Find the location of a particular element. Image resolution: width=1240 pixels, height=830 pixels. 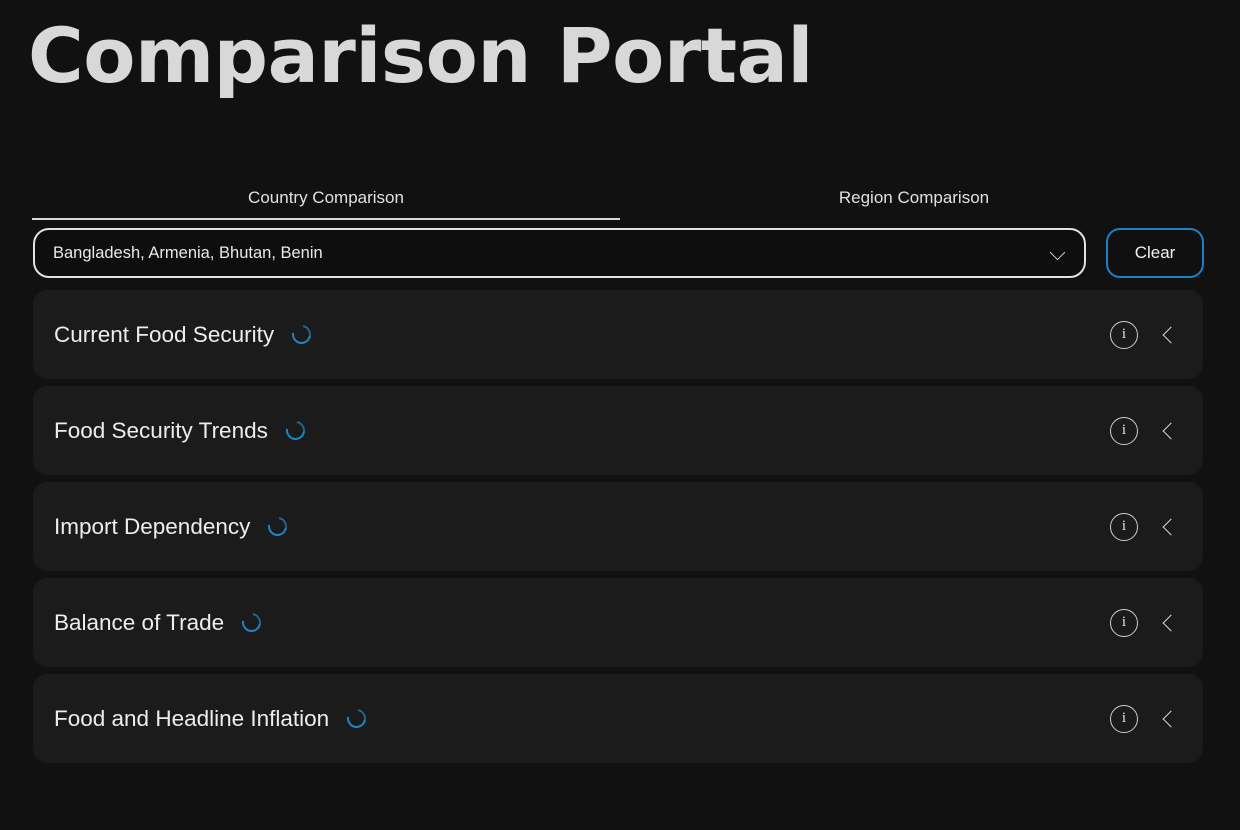

country-select-value: Bangladesh, Armenia, Bhutan, Benin is located at coordinates (188, 252).